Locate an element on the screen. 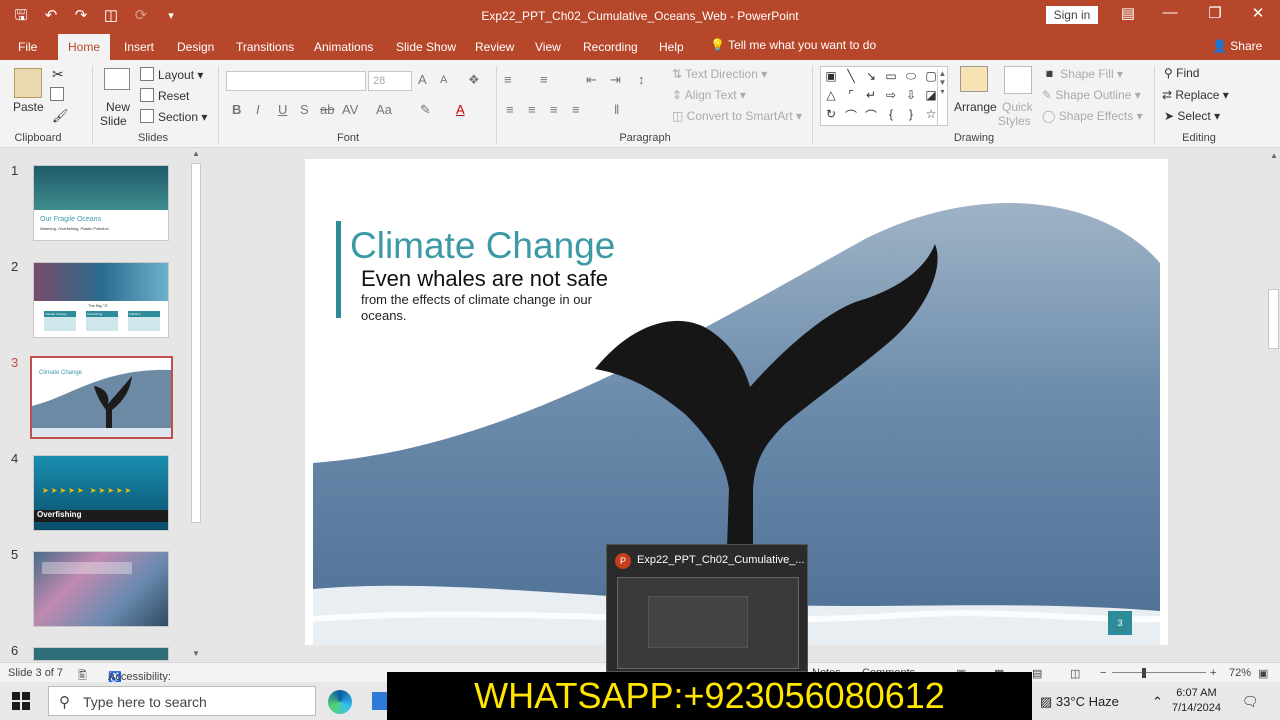 Image resolution: width=1280 pixels, height=720 pixels. zoom-slider-thumb is located at coordinates (1144, 673).